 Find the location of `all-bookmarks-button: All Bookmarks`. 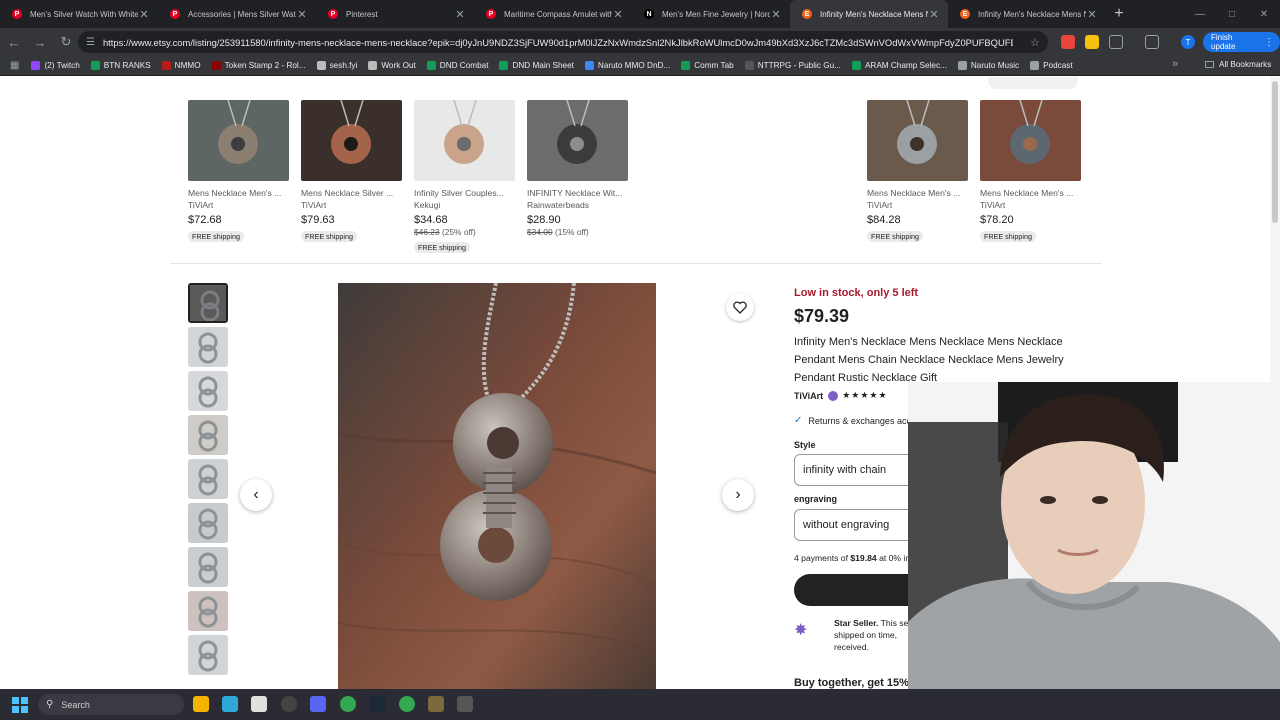

all-bookmarks-button: All Bookmarks is located at coordinates (1238, 64).